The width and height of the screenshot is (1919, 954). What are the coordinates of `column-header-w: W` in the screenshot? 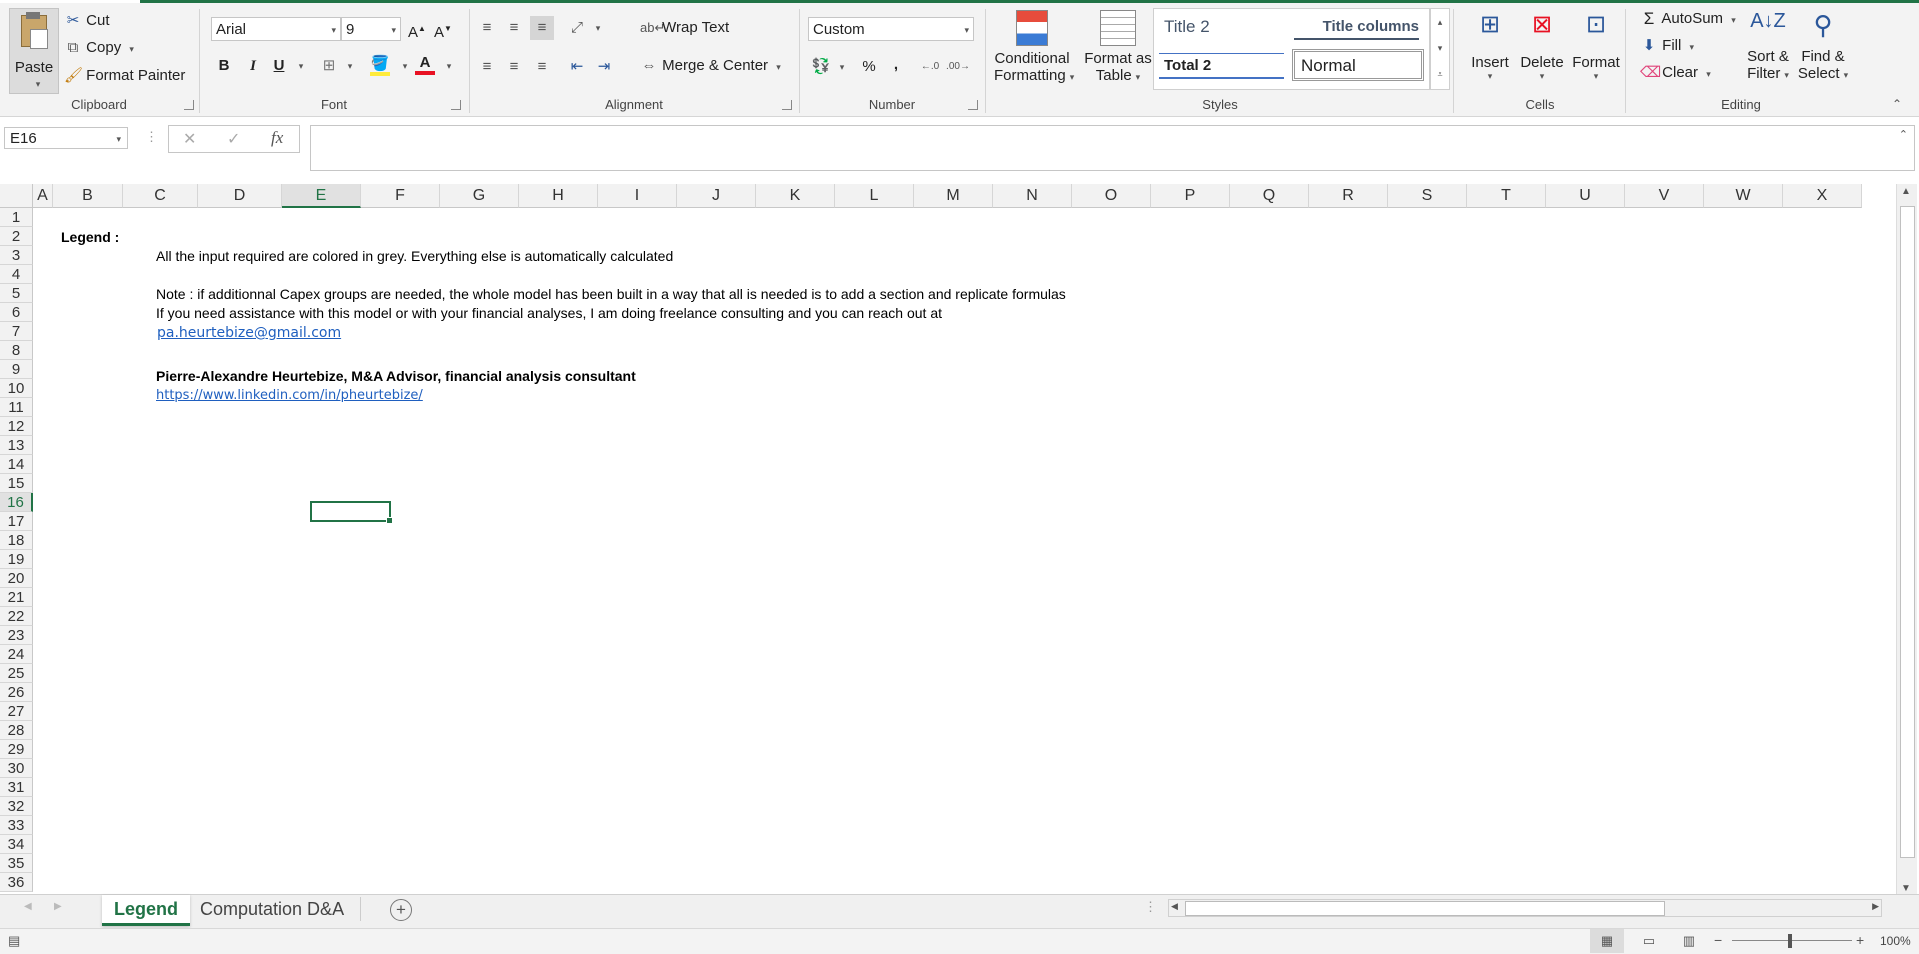 It's located at (1743, 196).